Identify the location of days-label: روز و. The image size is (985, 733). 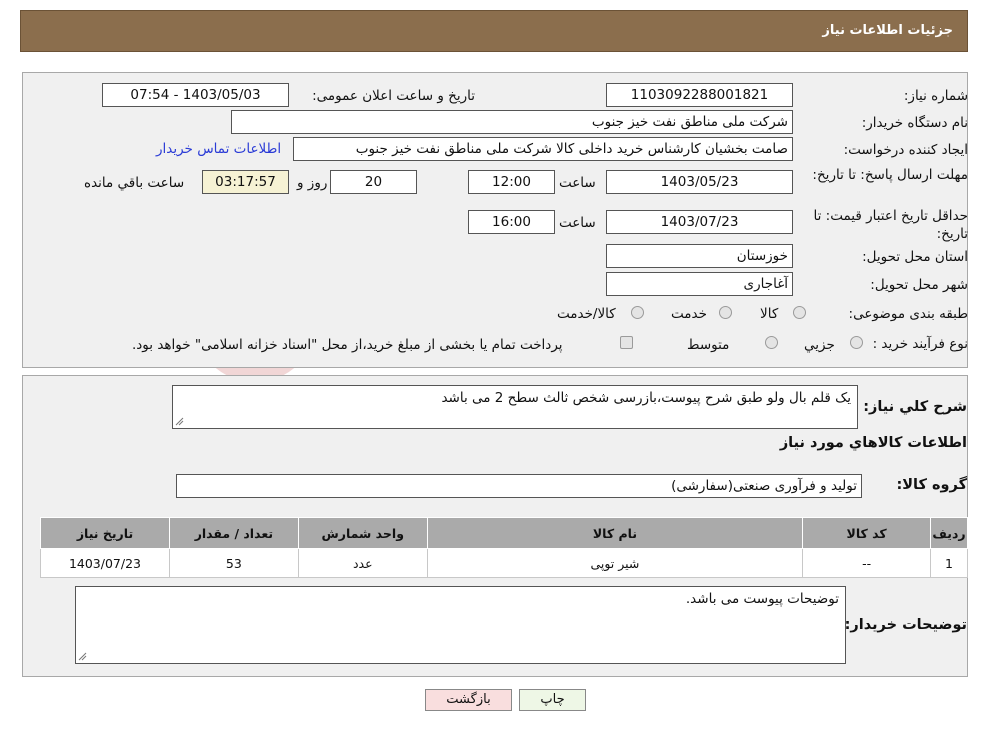
(312, 183).